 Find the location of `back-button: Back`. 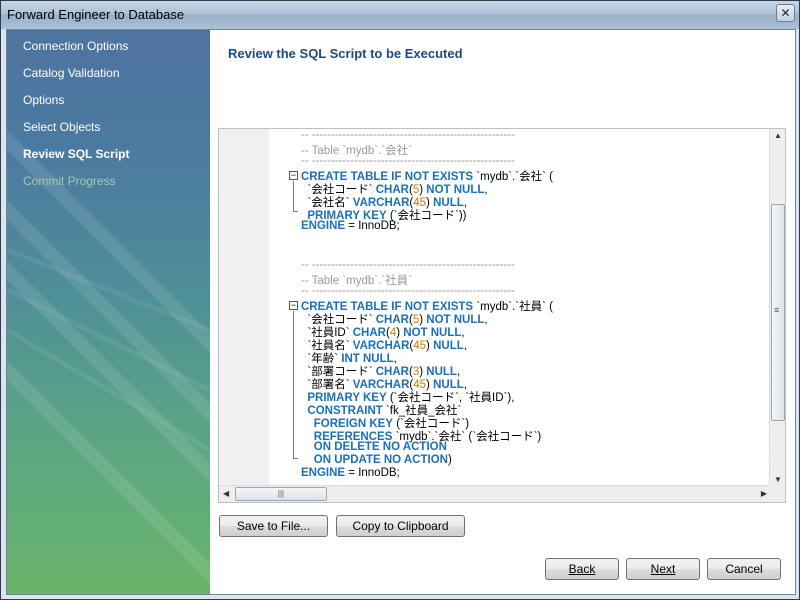

back-button: Back is located at coordinates (582, 569).